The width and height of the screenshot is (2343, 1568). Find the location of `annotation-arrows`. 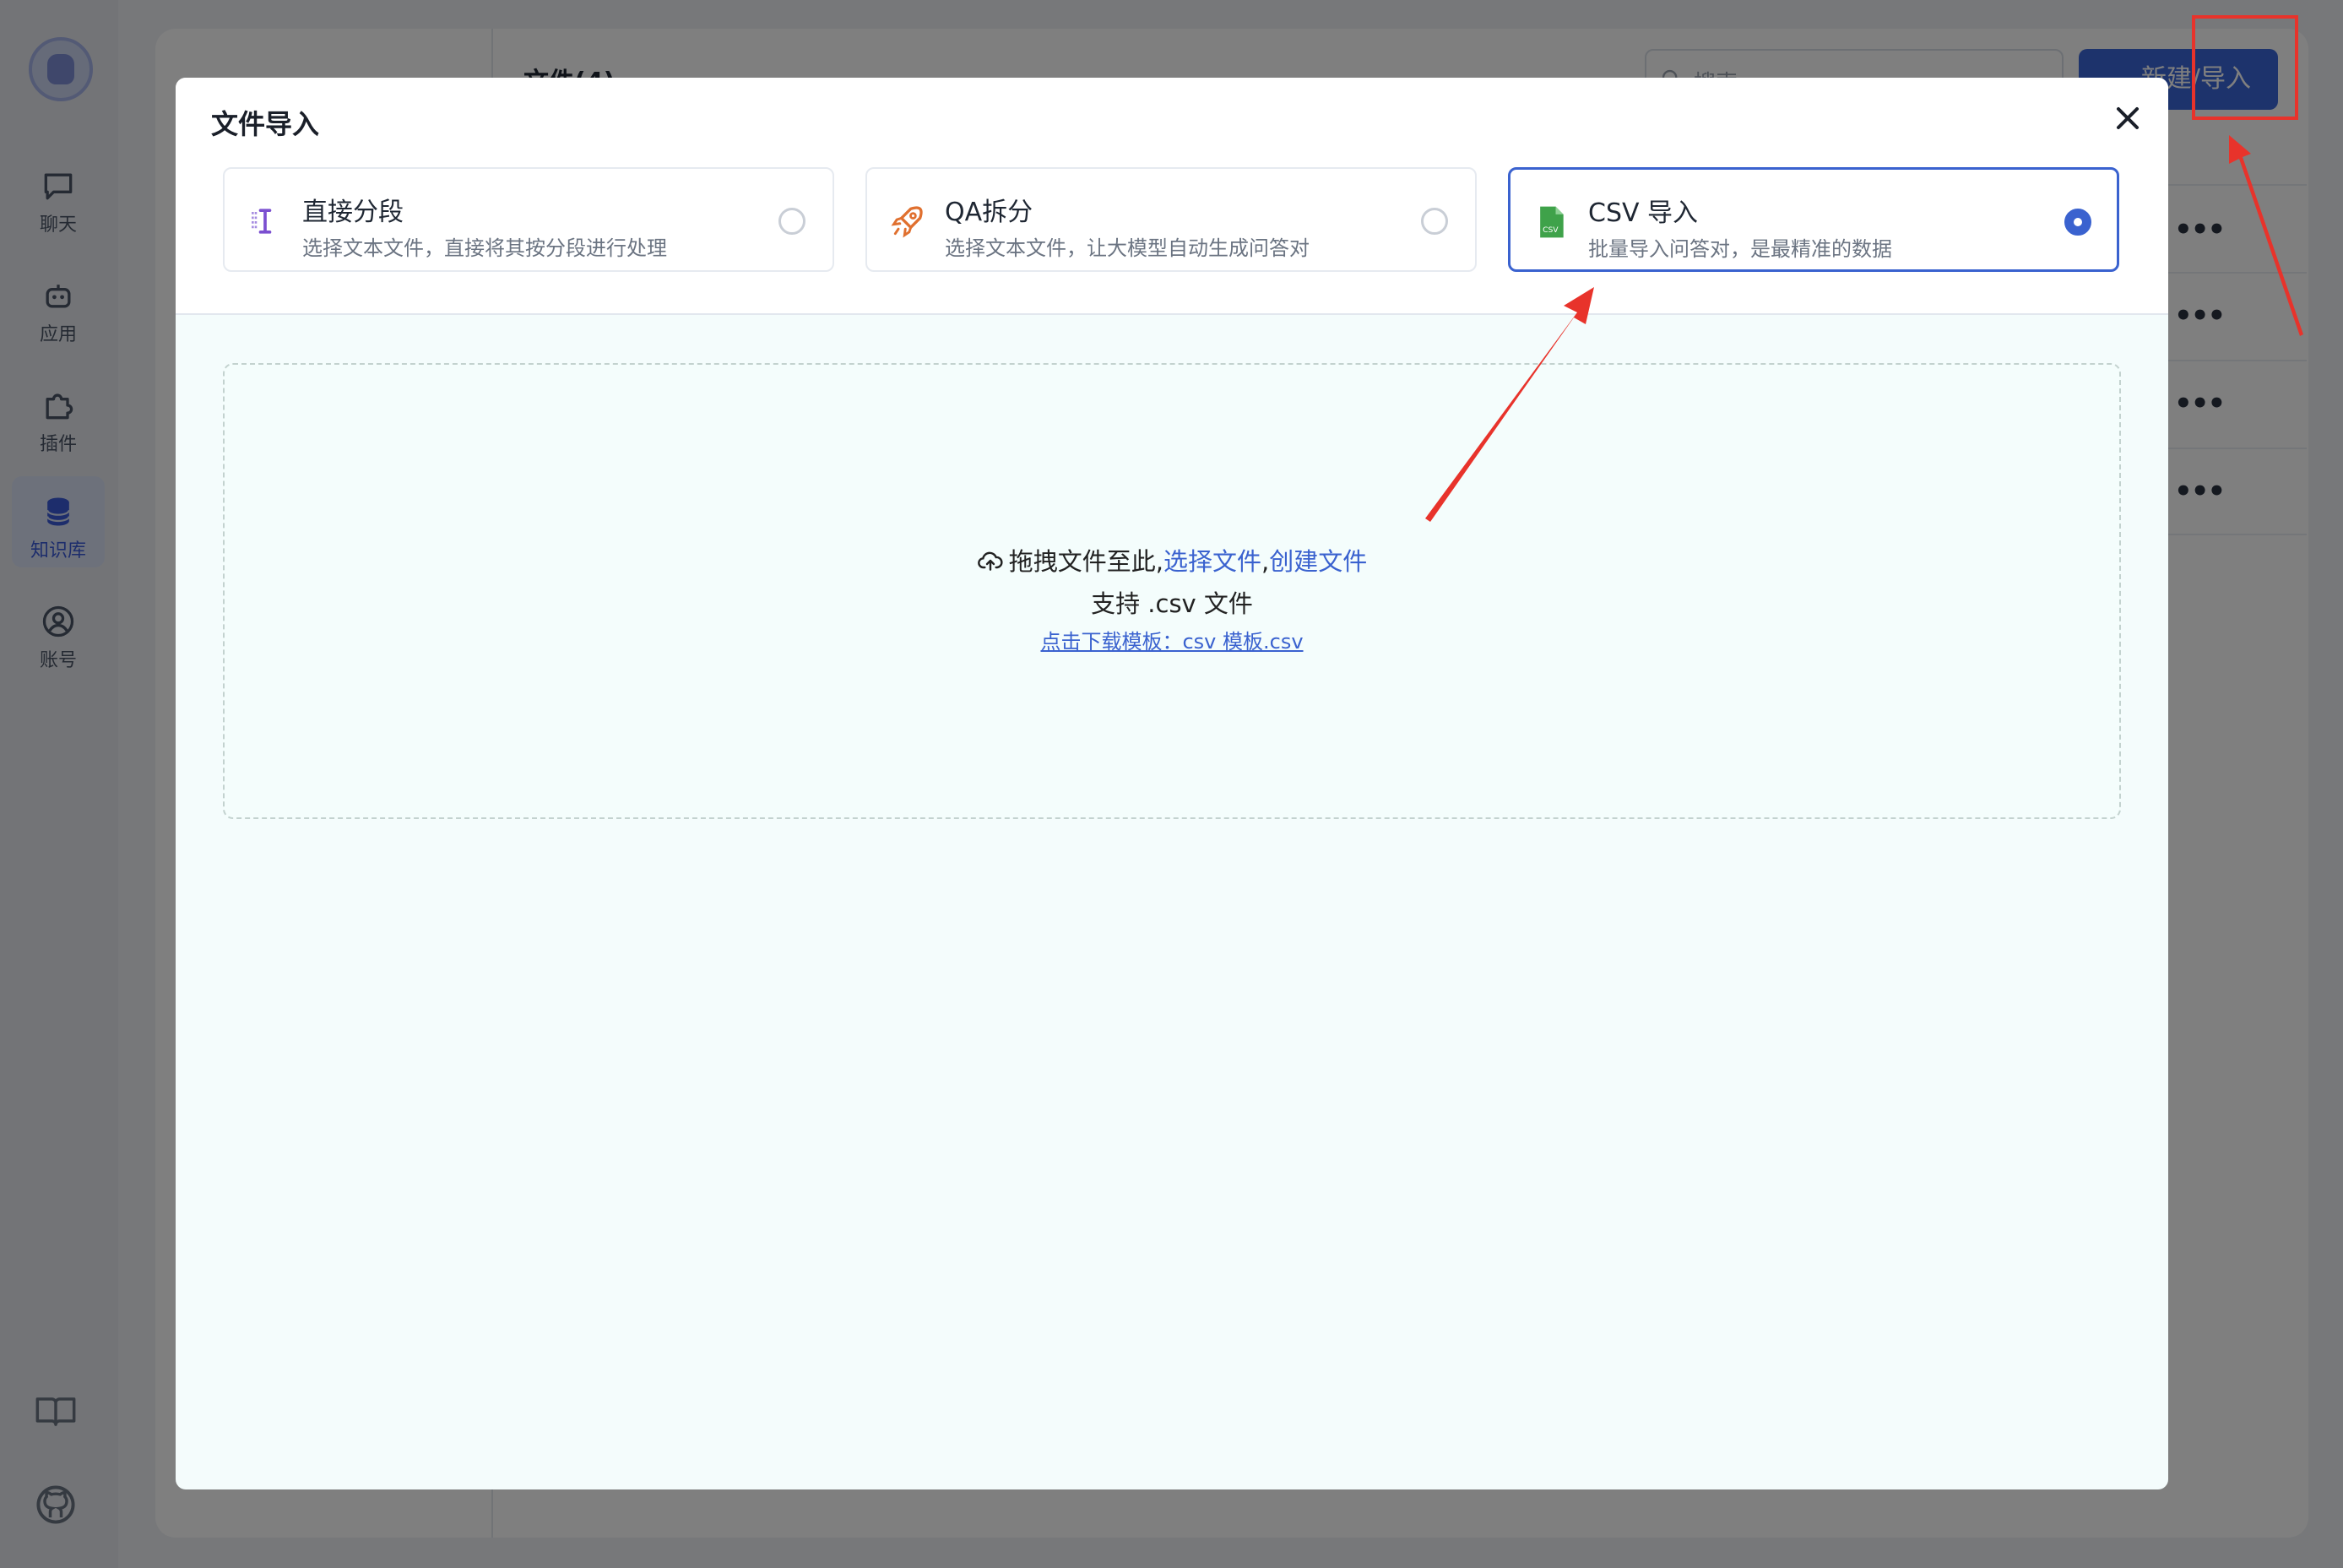

annotation-arrows is located at coordinates (1864, 328).